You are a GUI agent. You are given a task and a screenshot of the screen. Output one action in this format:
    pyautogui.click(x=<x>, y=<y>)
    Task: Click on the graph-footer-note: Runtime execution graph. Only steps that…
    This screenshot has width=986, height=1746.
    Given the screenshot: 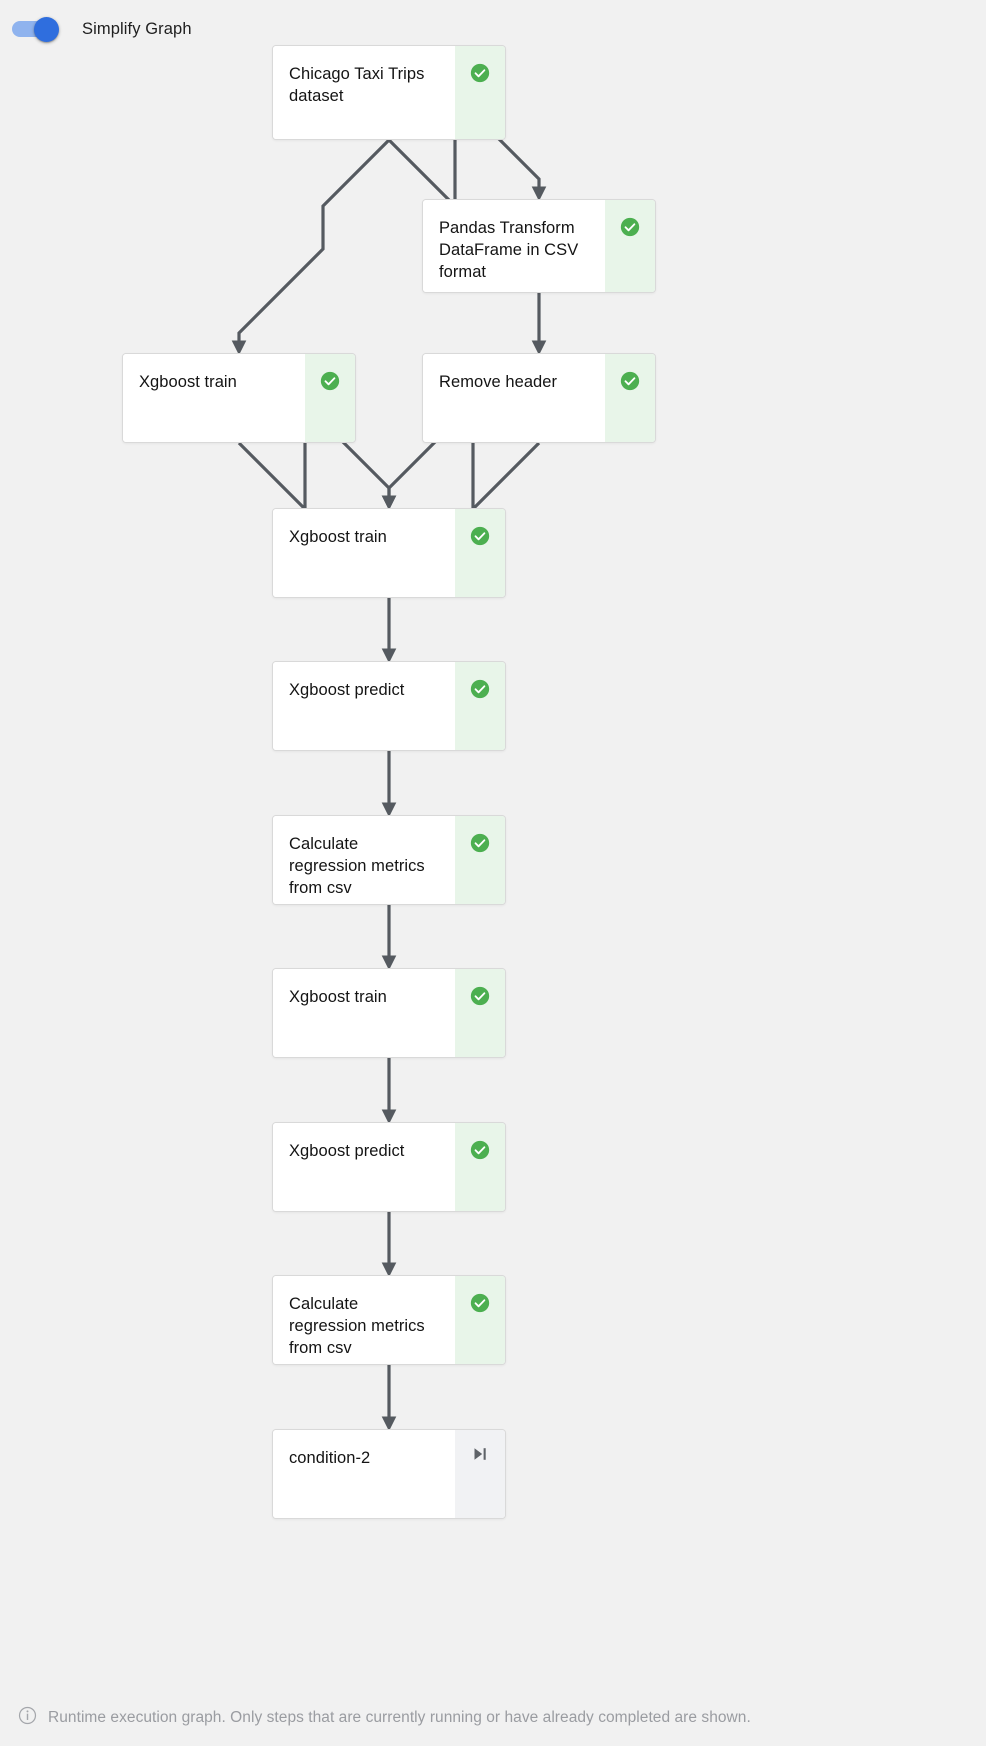 What is the action you would take?
    pyautogui.click(x=399, y=1717)
    